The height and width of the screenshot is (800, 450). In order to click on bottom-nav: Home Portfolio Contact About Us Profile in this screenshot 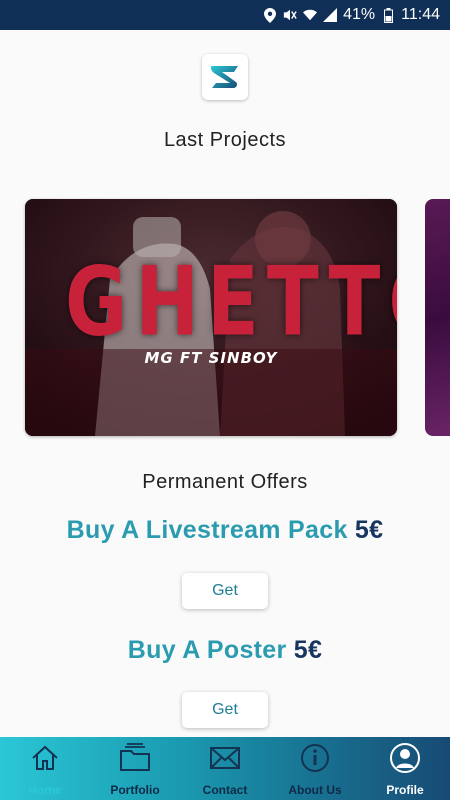, I will do `click(225, 768)`.